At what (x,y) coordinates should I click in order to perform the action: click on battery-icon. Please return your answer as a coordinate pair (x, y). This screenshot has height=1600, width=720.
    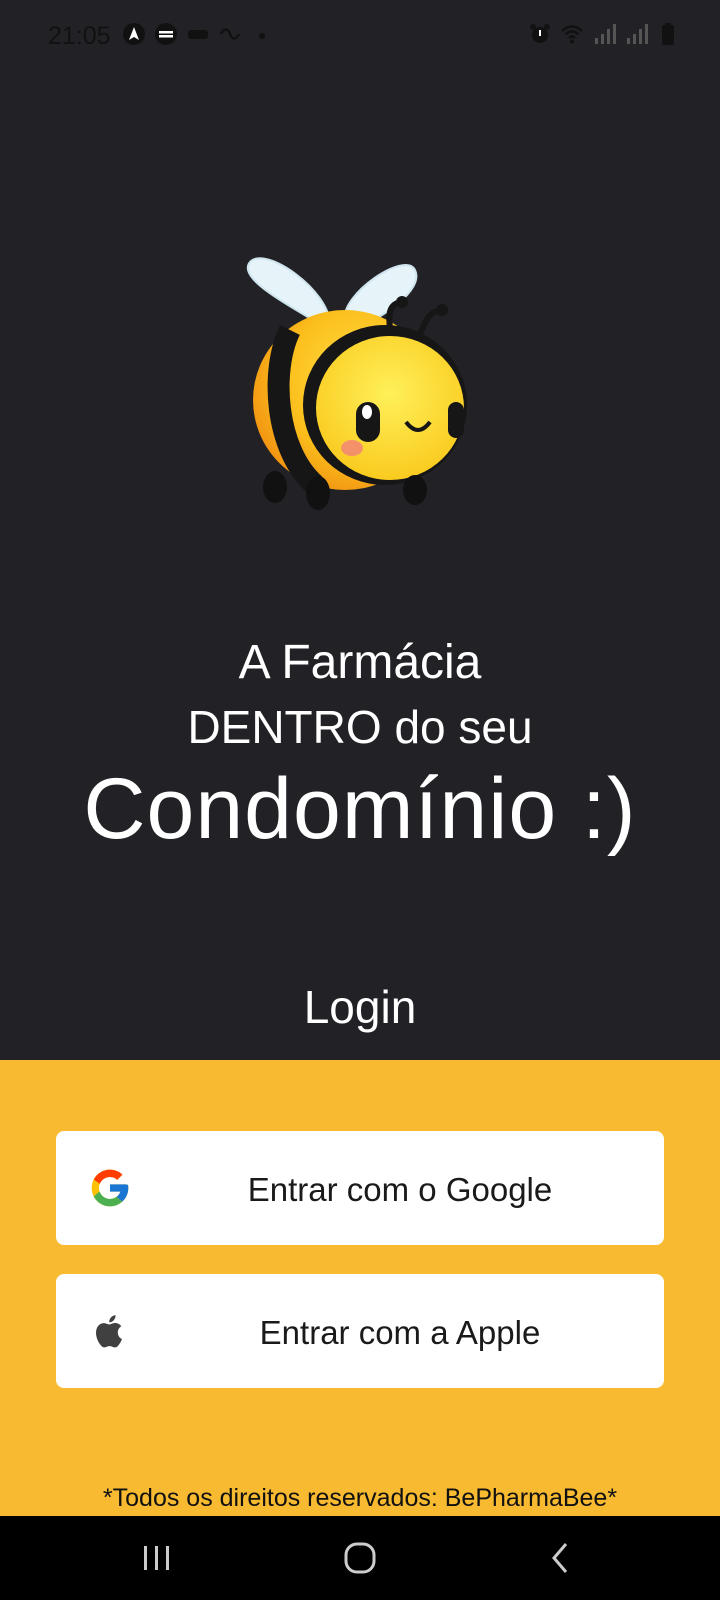
    Looking at the image, I should click on (668, 34).